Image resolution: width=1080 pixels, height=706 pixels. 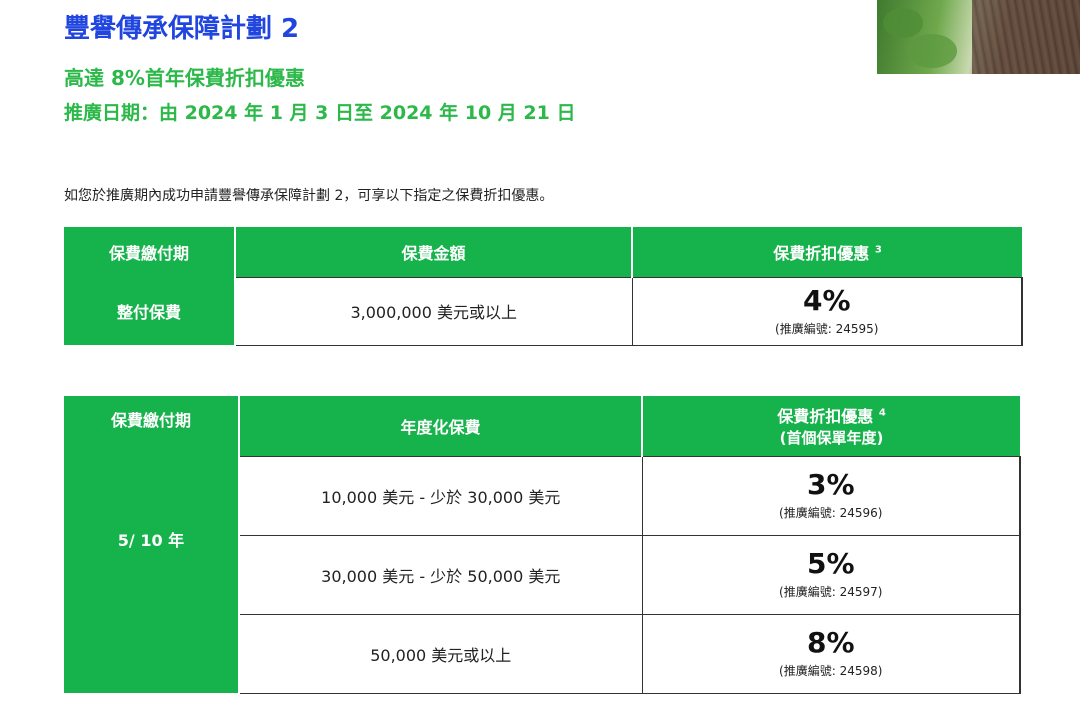 I want to click on premium-period-wrap: 保費繳付期 5/ 10 年, so click(x=151, y=545).